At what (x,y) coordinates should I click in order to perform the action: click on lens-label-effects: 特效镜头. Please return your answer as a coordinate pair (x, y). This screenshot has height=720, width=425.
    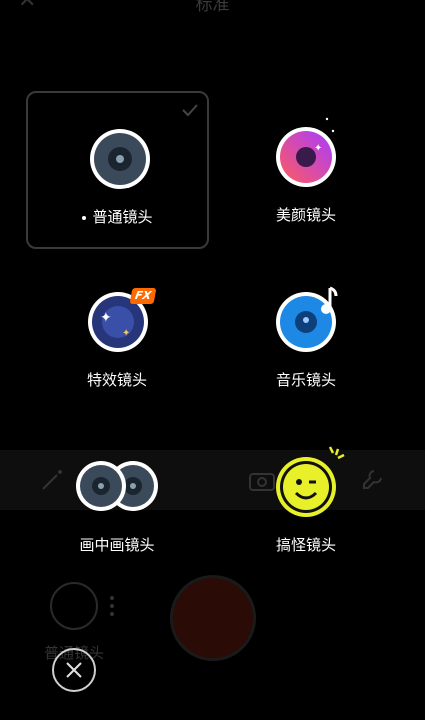
    Looking at the image, I should click on (116, 380).